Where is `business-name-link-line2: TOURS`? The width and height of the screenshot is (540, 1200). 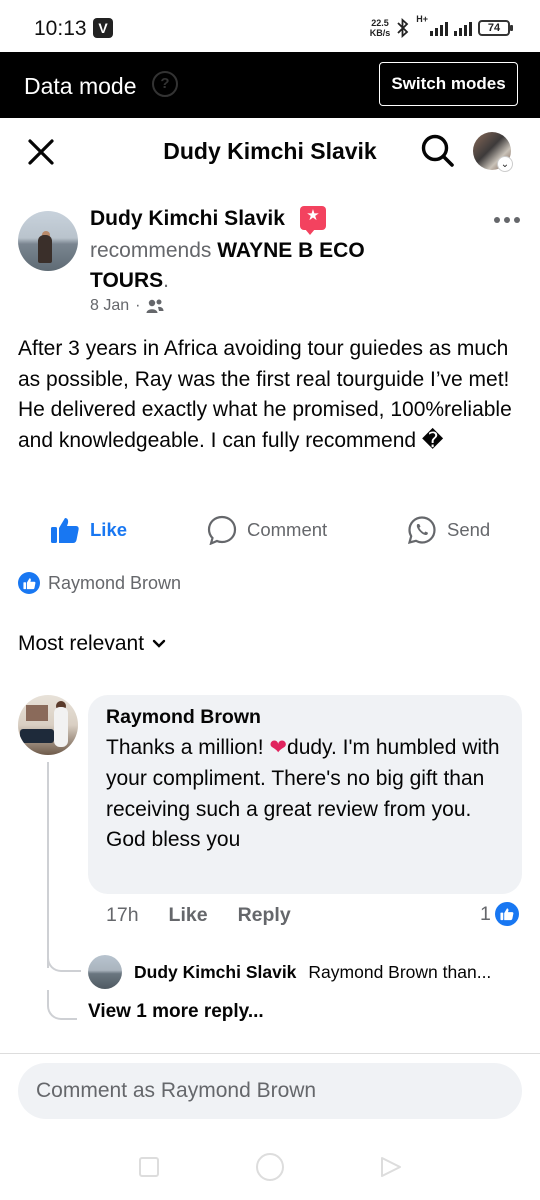
business-name-link-line2: TOURS is located at coordinates (126, 280).